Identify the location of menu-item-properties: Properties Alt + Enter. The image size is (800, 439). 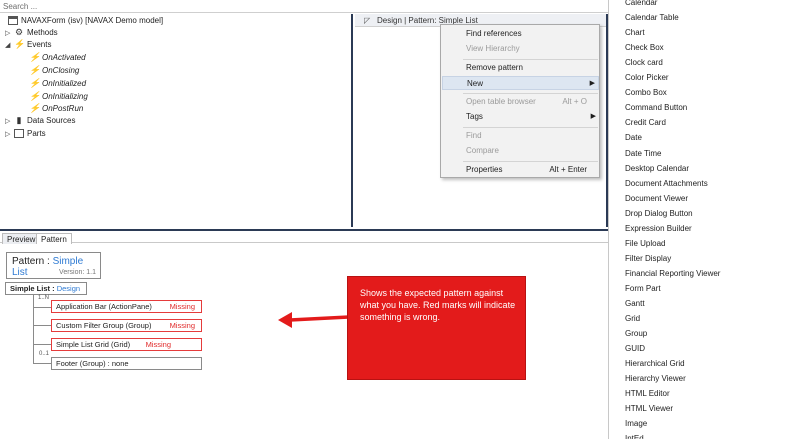
(520, 170).